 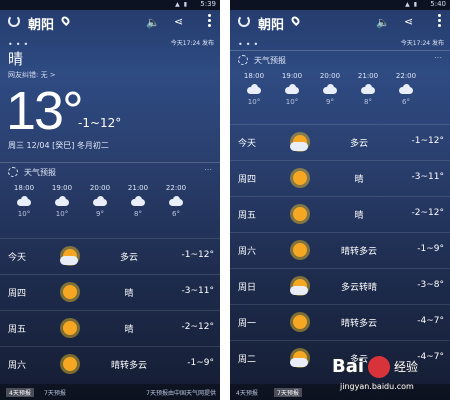 What do you see at coordinates (358, 288) in the screenshot?
I see `day-condition: 多云转晴` at bounding box center [358, 288].